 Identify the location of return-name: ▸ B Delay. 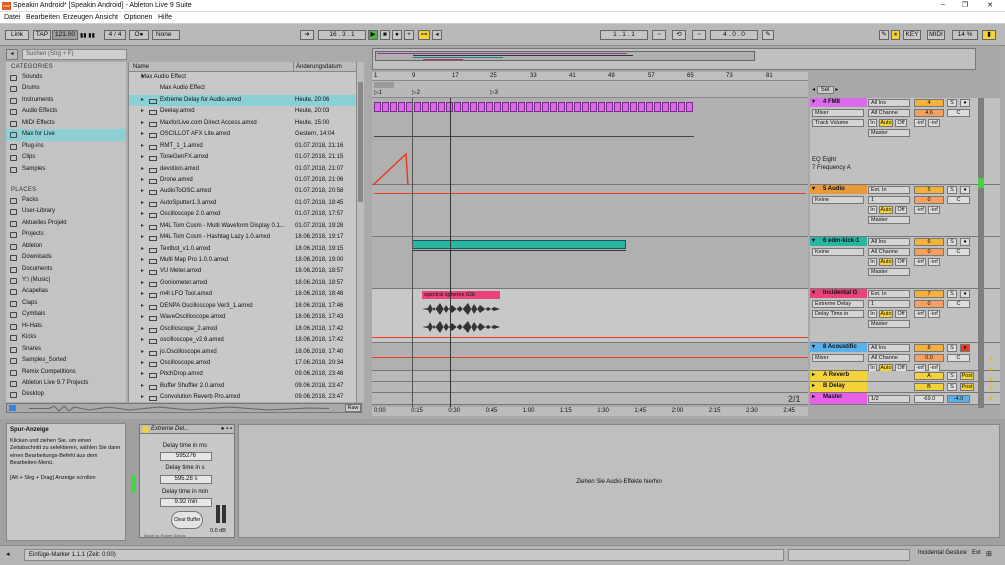
(838, 387).